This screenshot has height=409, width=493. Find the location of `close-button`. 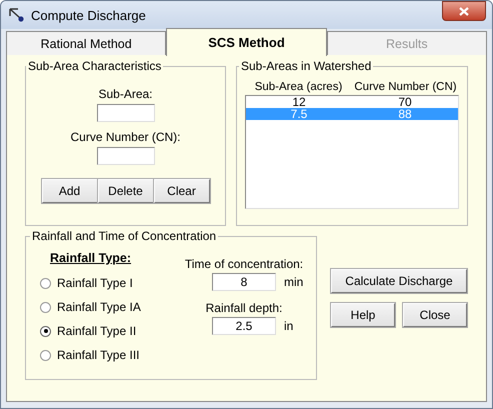

close-button is located at coordinates (464, 11).